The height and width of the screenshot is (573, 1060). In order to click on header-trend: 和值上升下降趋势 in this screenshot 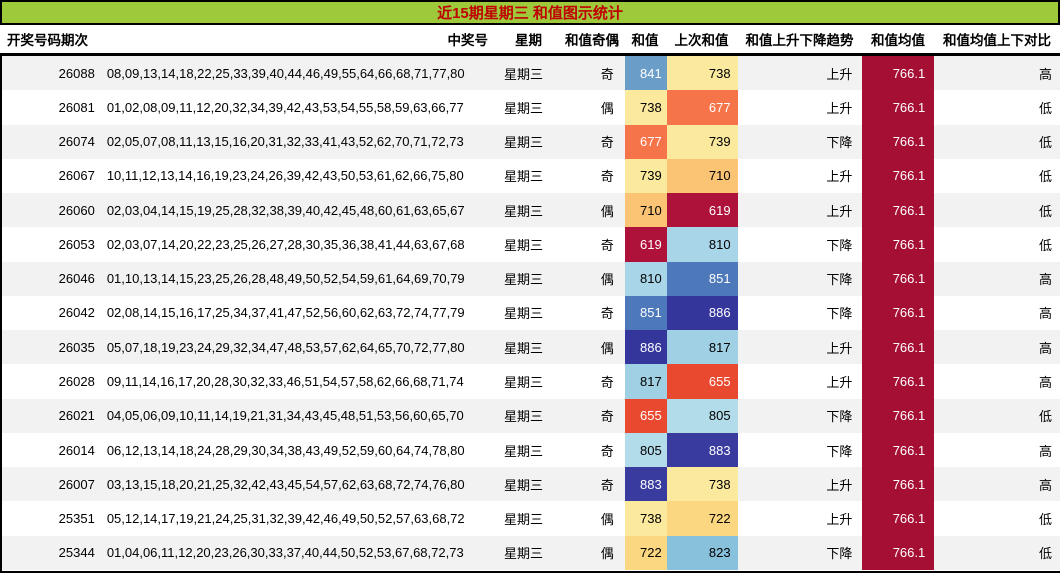, I will do `click(799, 40)`.